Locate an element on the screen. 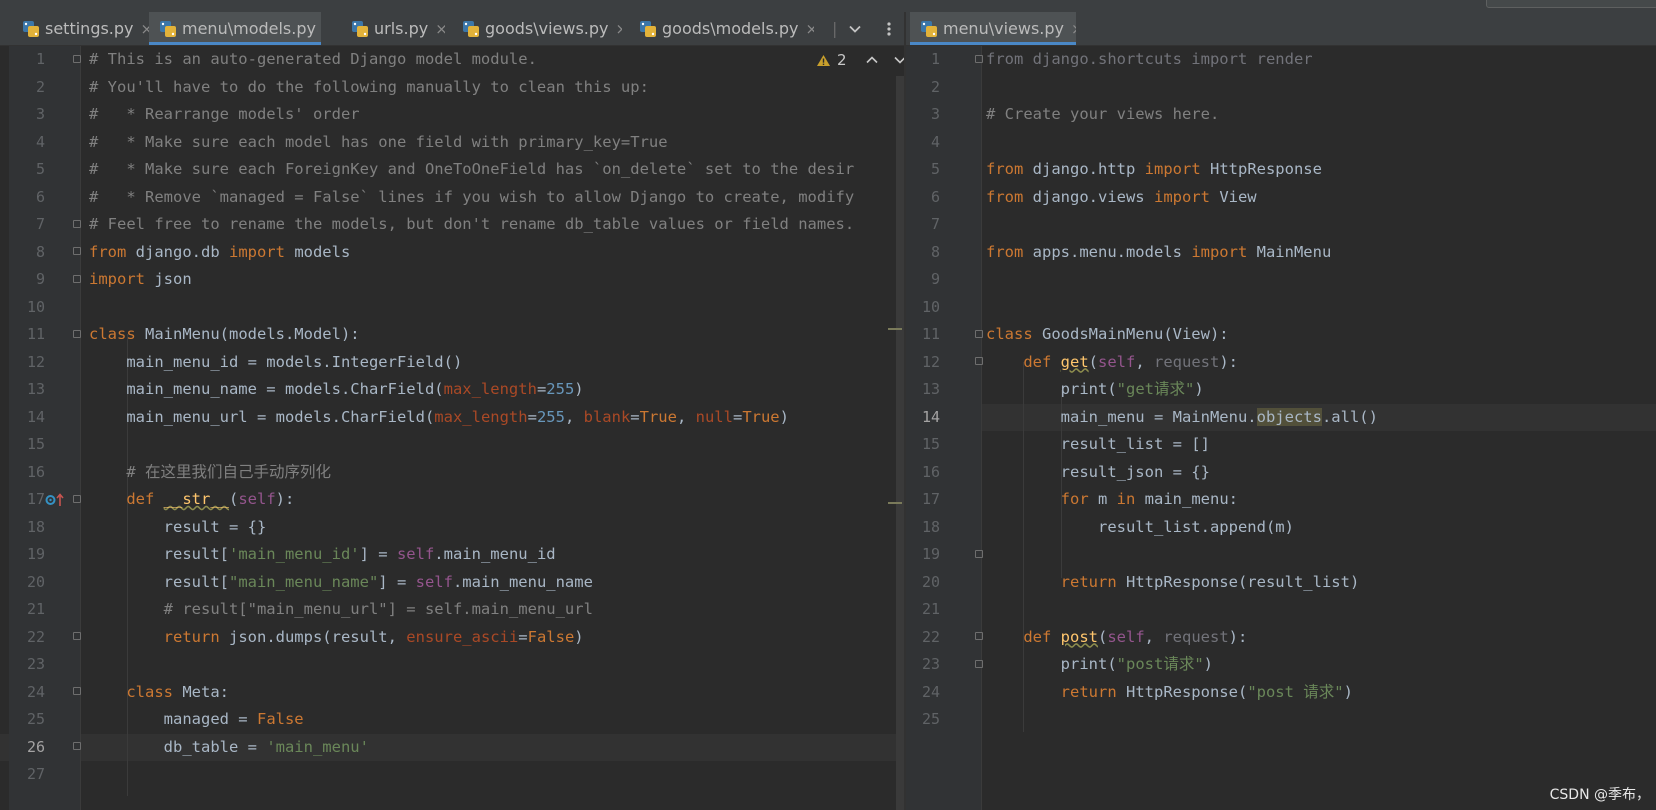 This screenshot has height=810, width=1656. line-number: 12 is located at coordinates (930, 361).